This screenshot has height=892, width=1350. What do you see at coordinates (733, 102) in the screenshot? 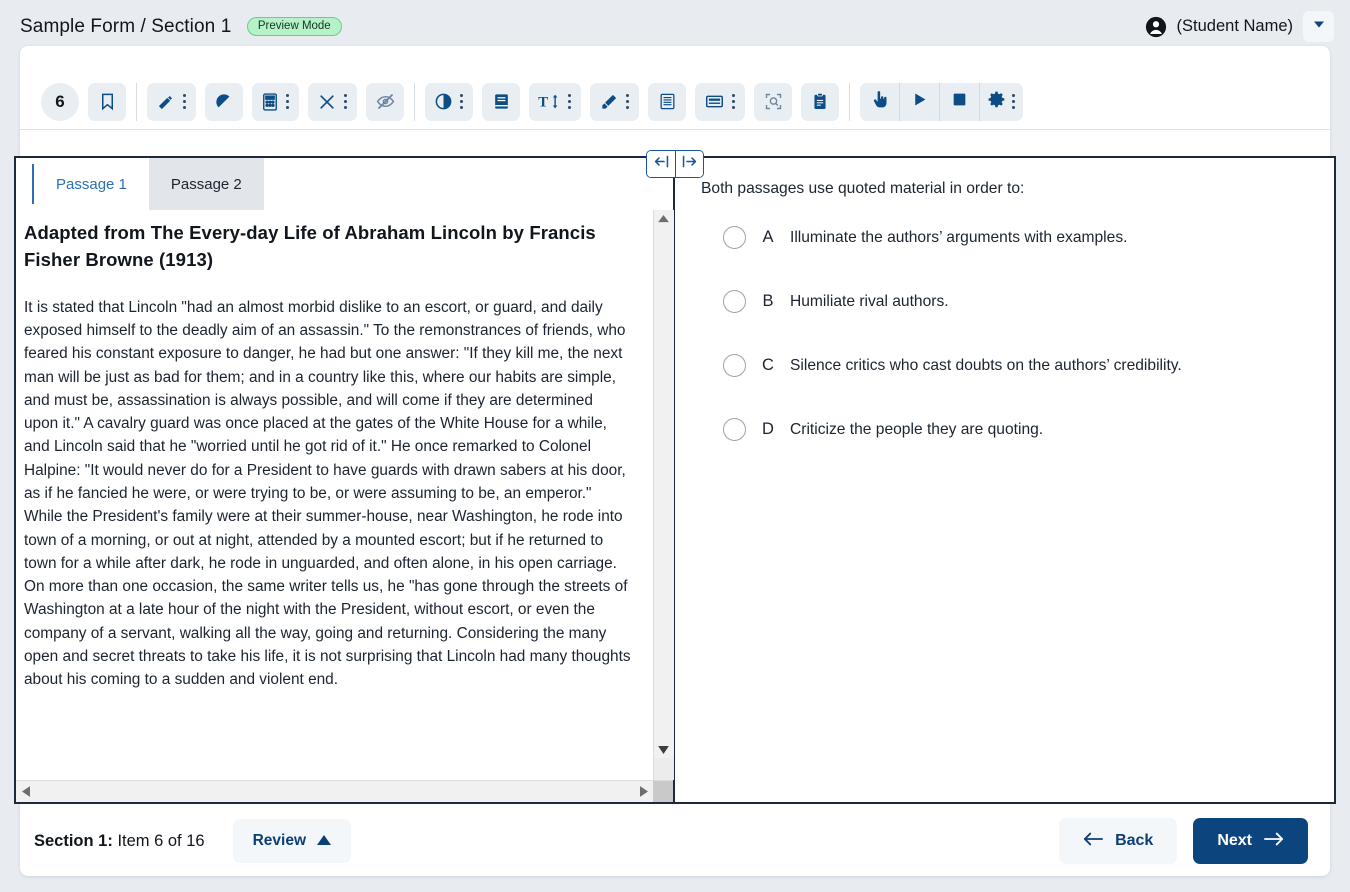
I see `zoom-window-options-icon` at bounding box center [733, 102].